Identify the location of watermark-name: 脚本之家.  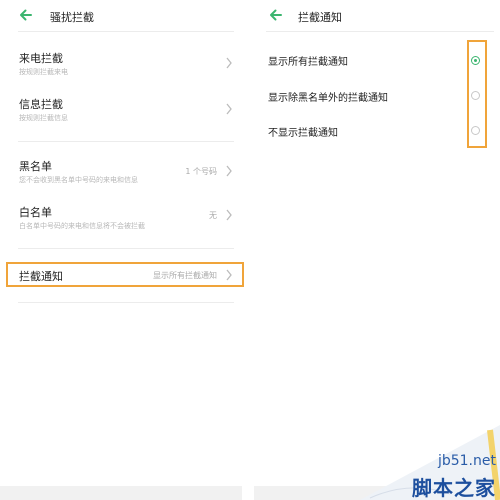
(454, 488).